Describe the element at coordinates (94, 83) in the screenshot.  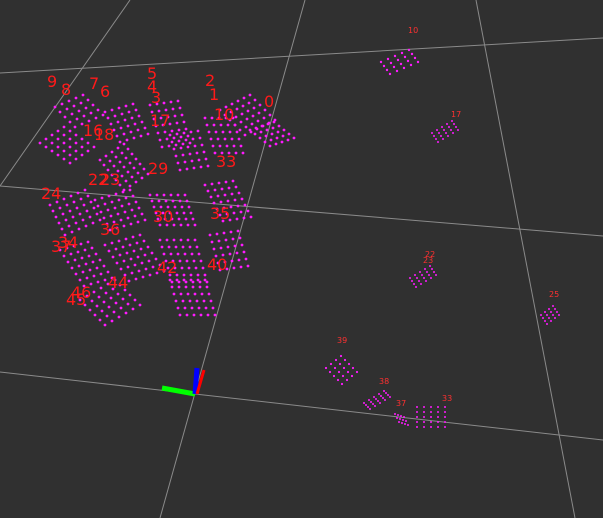
I see `label-7: 7` at that location.